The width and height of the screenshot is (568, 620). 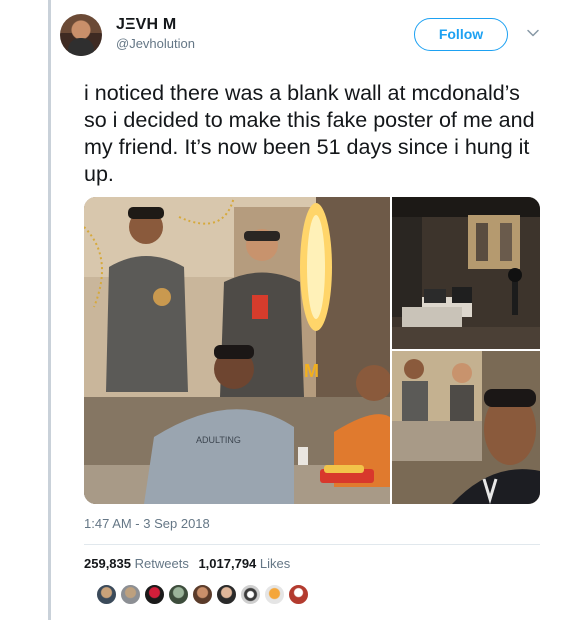 What do you see at coordinates (461, 34) in the screenshot?
I see `follow-button: Follow` at bounding box center [461, 34].